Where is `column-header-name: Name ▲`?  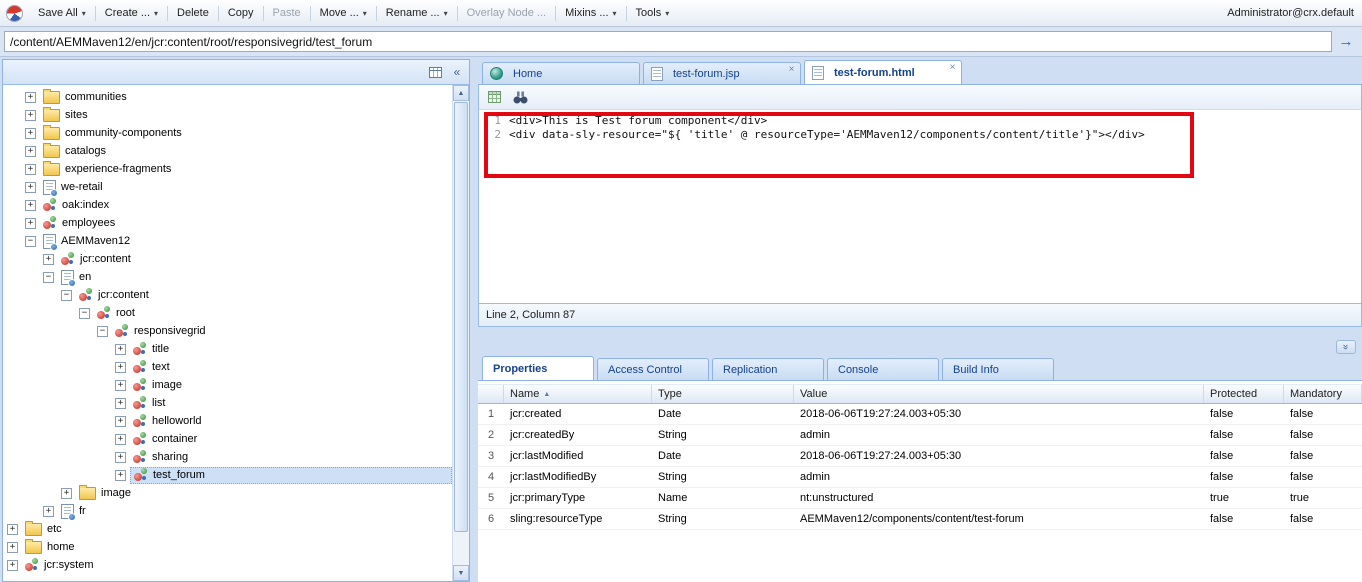
column-header-name: Name ▲ is located at coordinates (578, 394).